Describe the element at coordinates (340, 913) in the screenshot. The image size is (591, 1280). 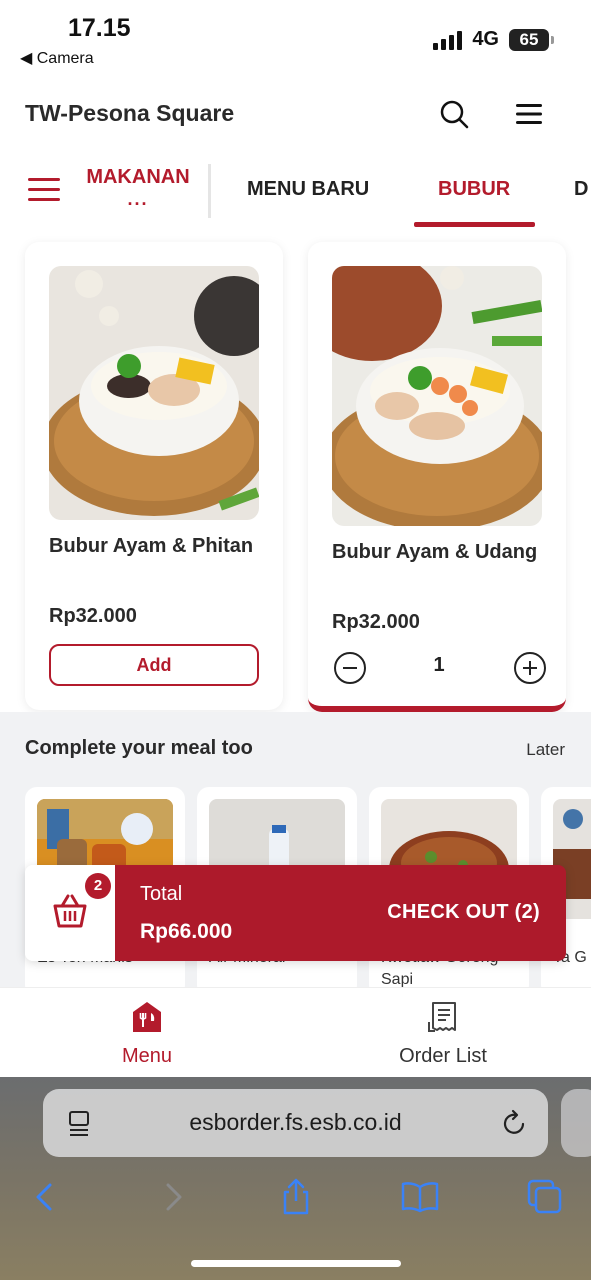
I see `checkout-panel: Total Rp66.000 CHECK OUT (2)` at that location.